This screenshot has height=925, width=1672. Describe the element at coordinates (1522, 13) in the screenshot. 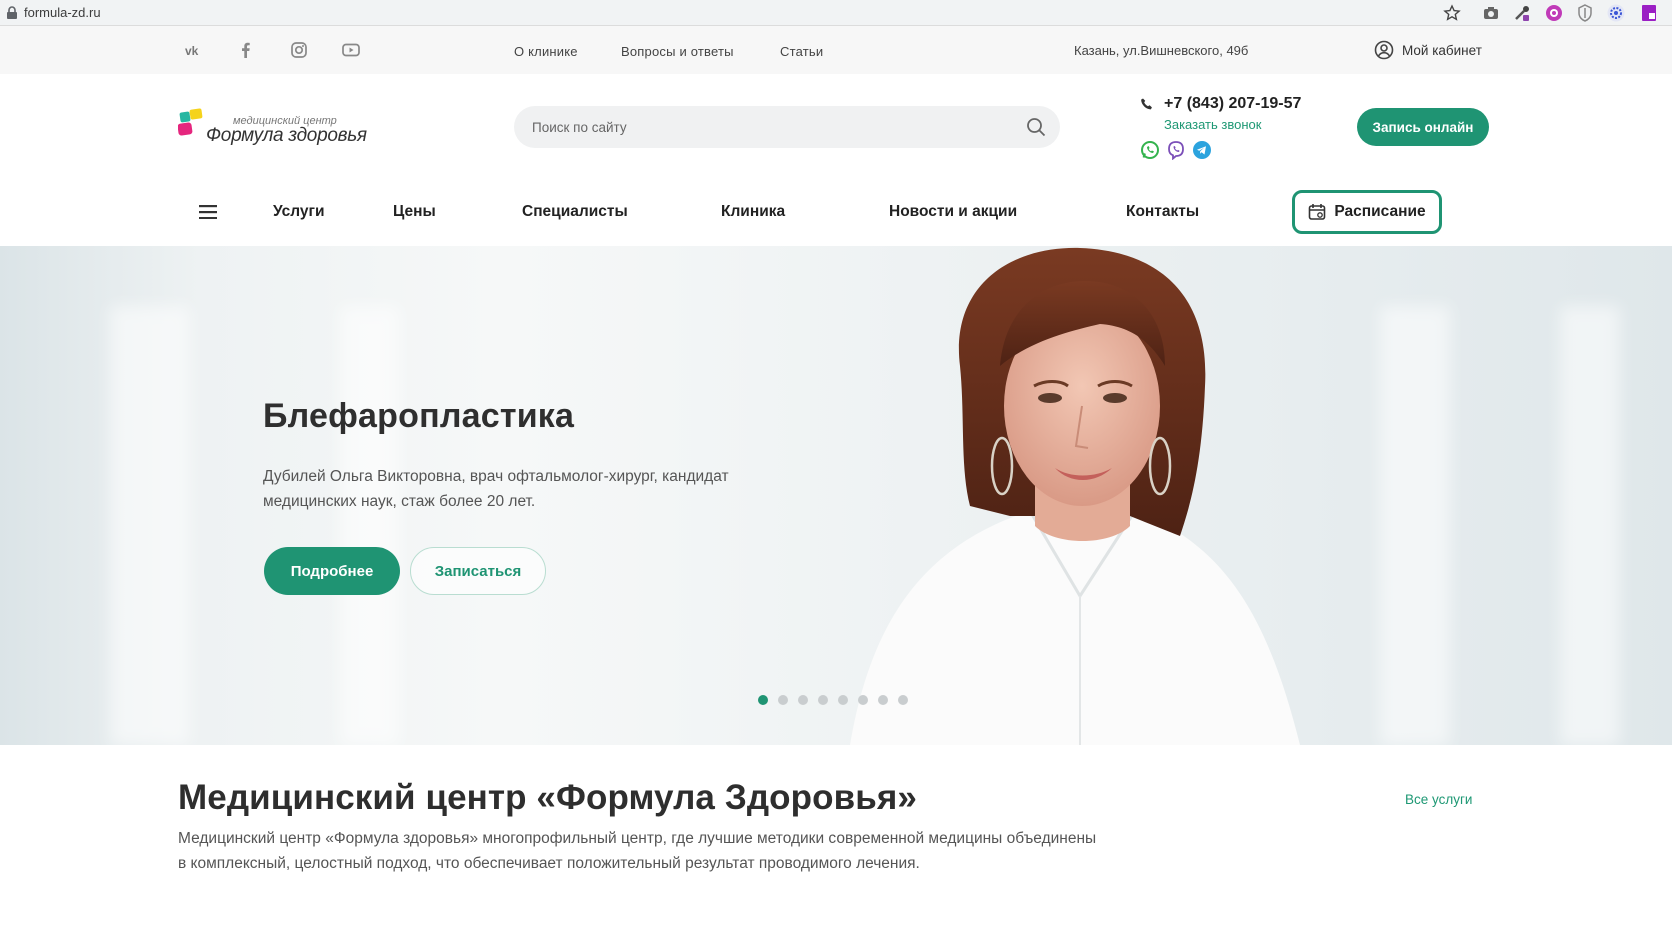

I see `eyedropper-extension-icon` at that location.